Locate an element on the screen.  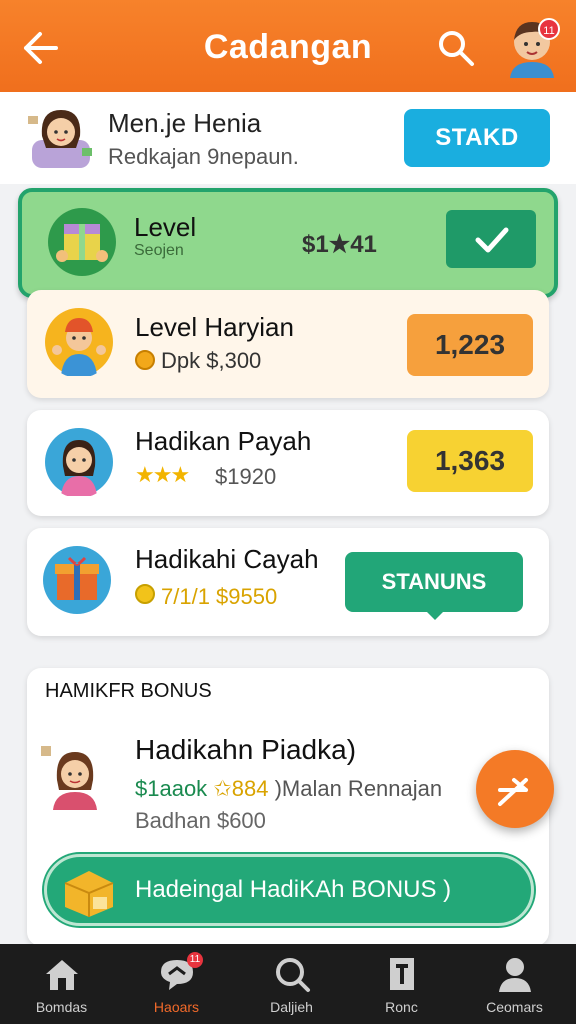
worker-avatar-icon is located at coordinates (79, 342).